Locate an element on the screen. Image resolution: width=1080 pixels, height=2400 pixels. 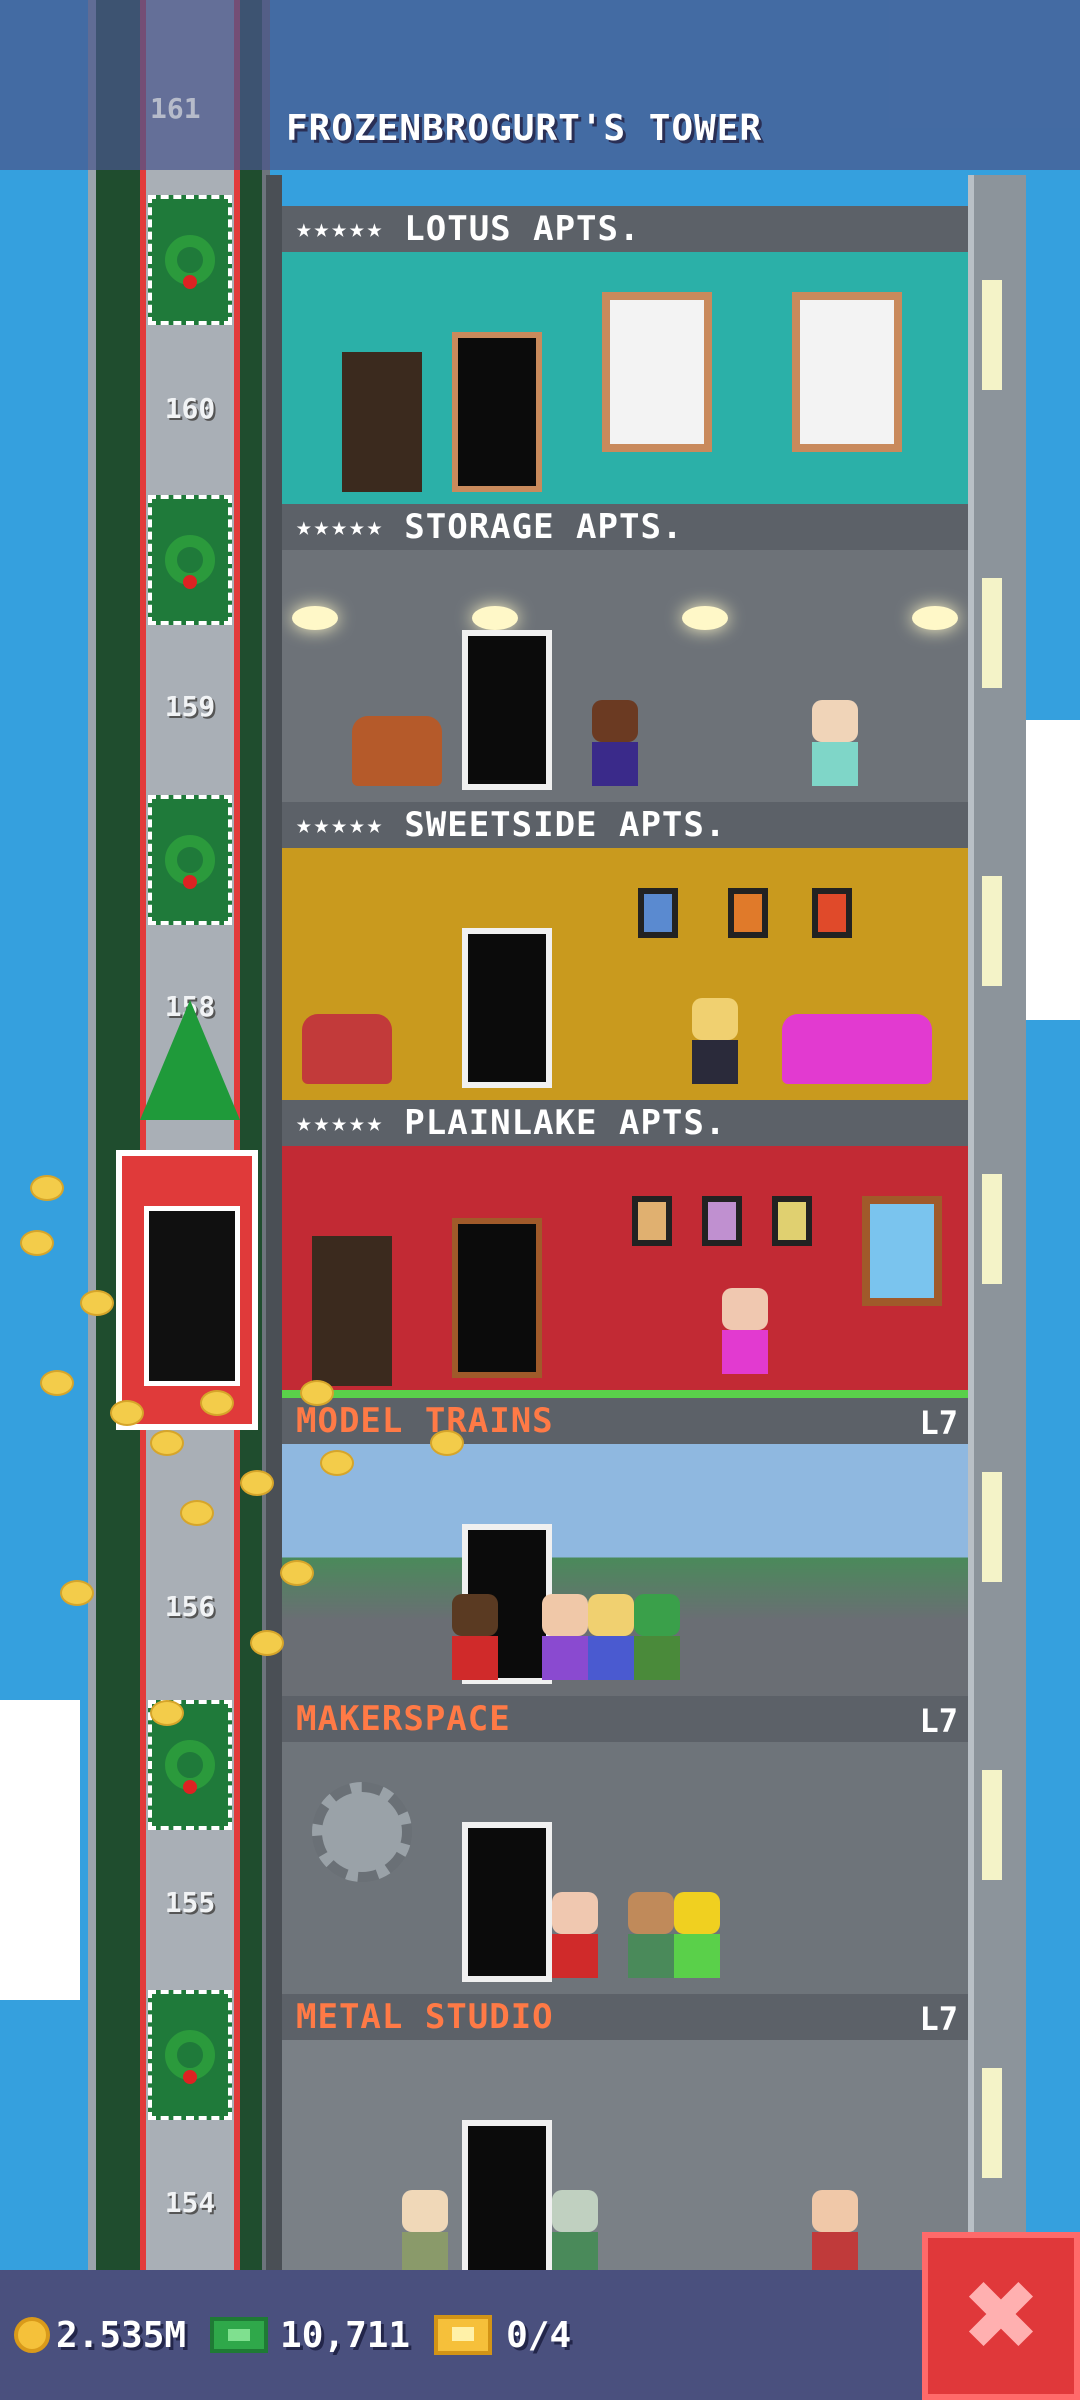
tickets-counter: 0/4 is located at coordinates (502, 2335).